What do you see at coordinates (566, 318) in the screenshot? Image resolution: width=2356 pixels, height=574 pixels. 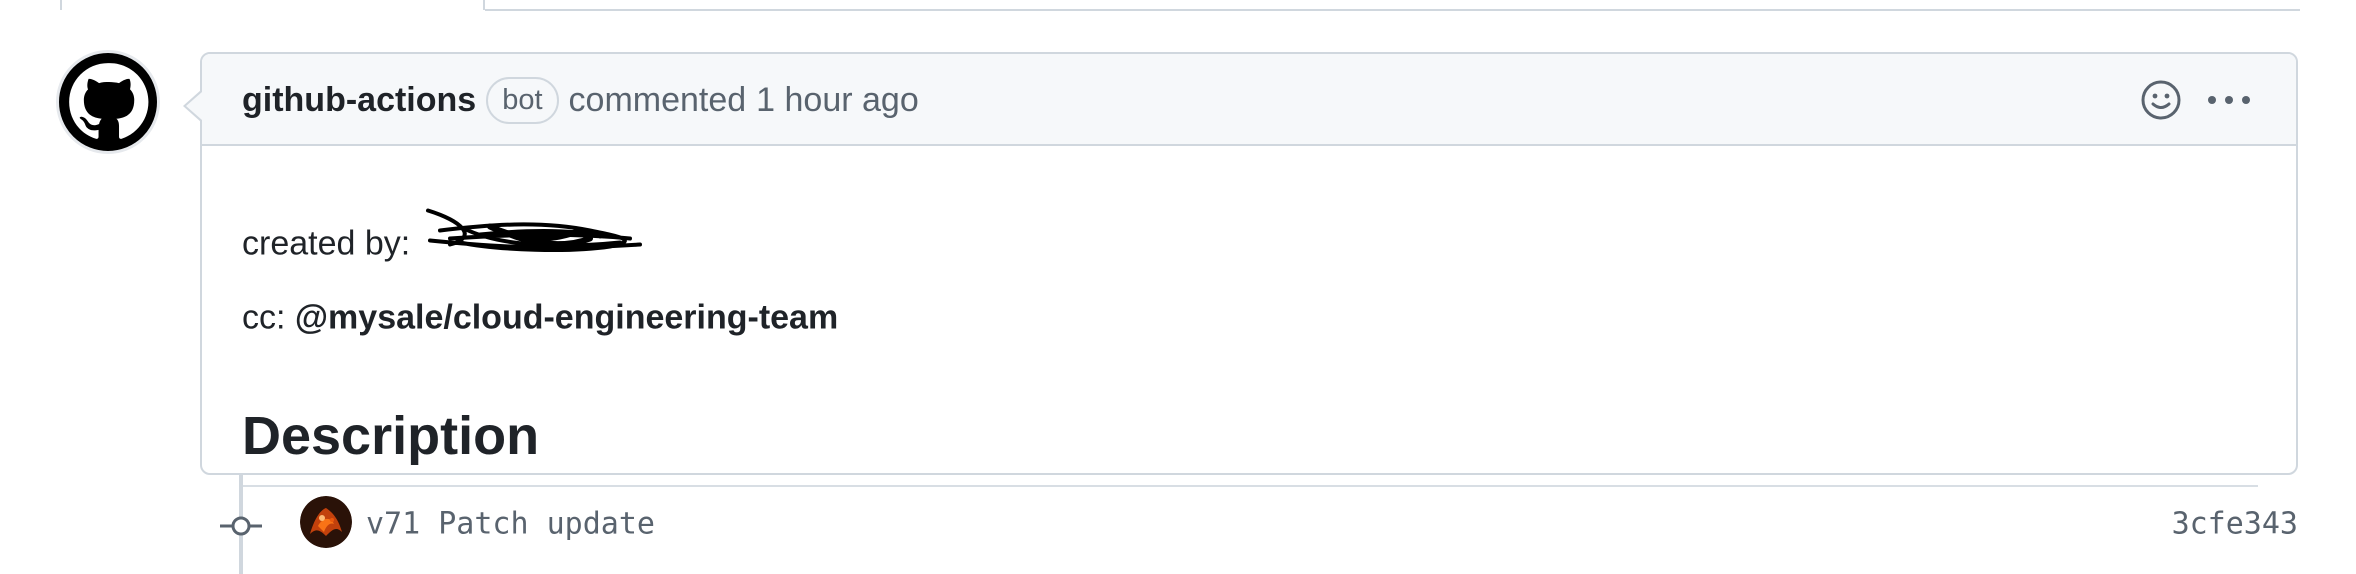 I see `team-mention-link: @mysale/cloud-engineering-team` at bounding box center [566, 318].